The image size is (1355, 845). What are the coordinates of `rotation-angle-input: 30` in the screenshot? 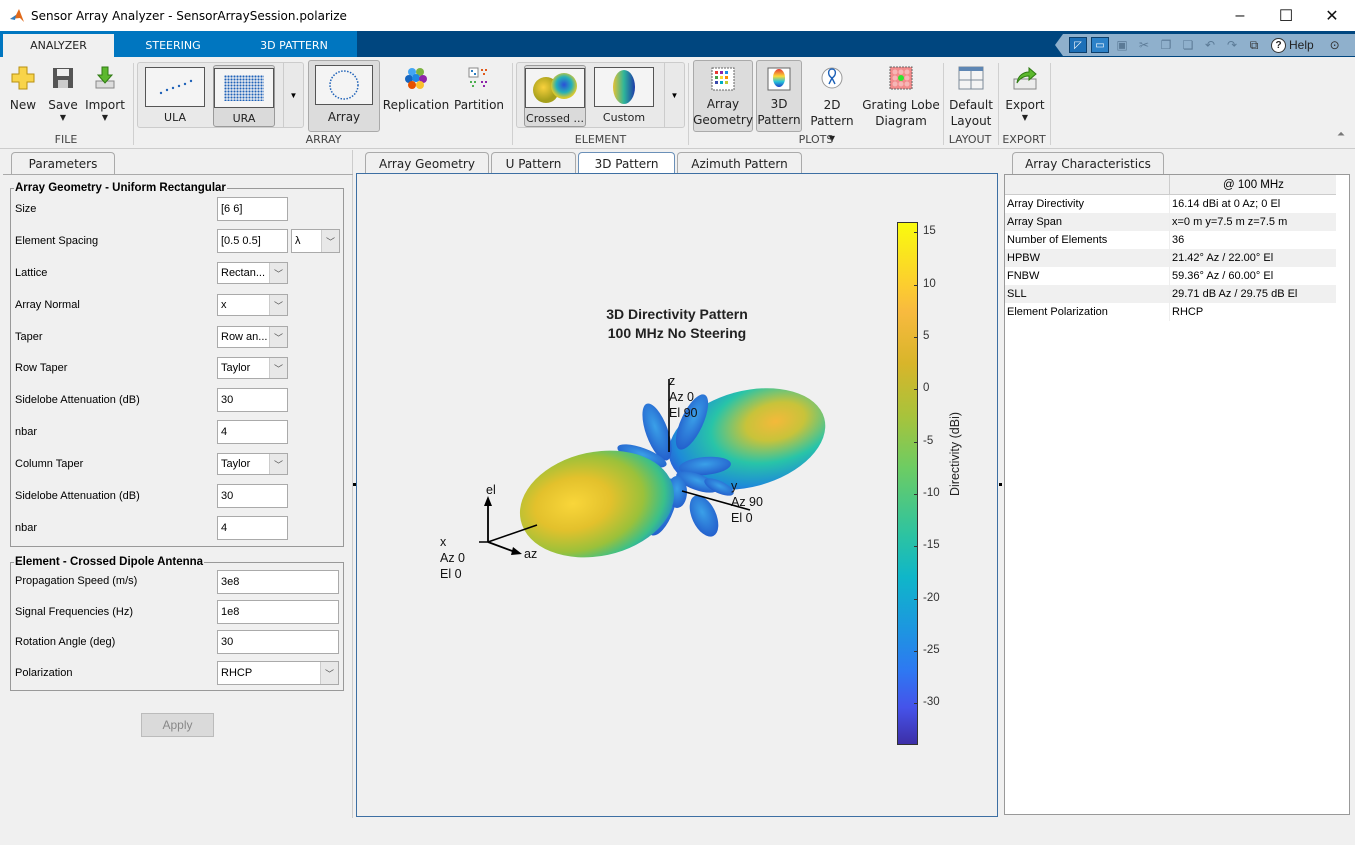 It's located at (278, 642).